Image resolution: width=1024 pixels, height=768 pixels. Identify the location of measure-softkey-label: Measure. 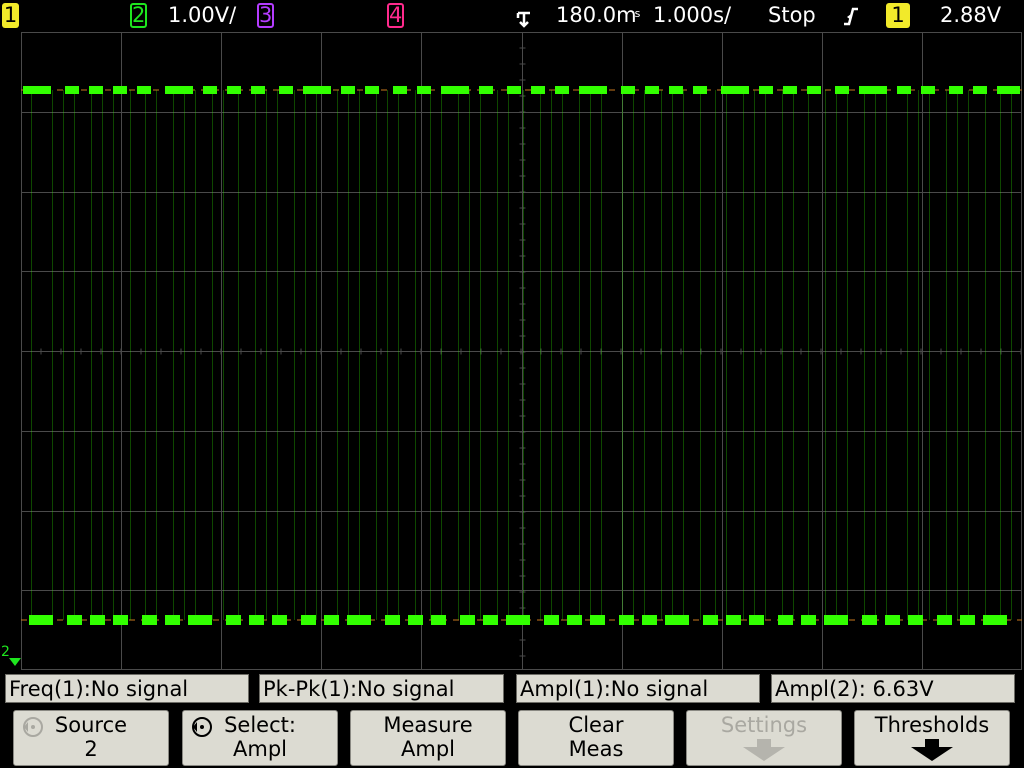
(428, 725).